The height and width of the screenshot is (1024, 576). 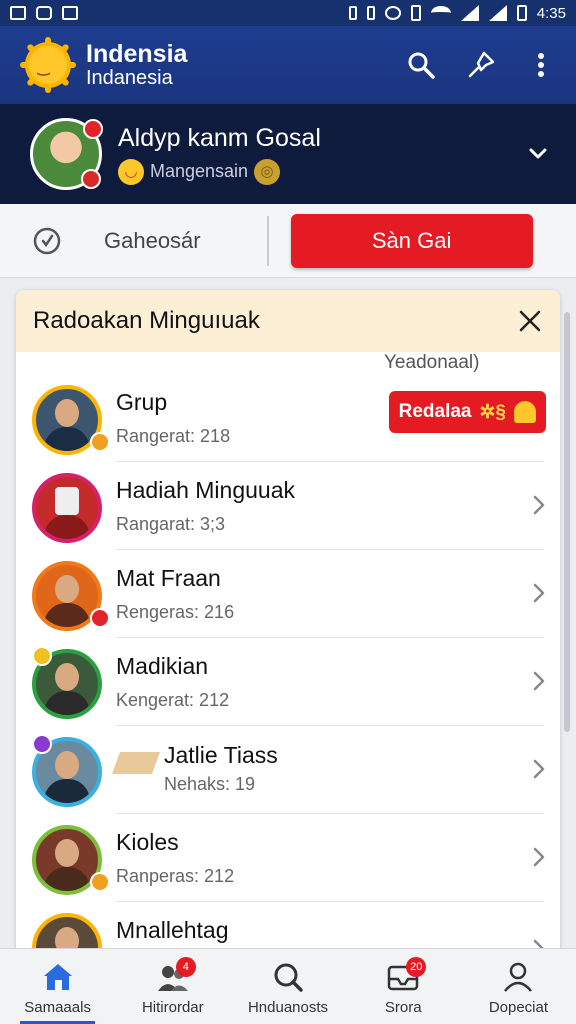 What do you see at coordinates (525, 412) in the screenshot?
I see `bell-icon` at bounding box center [525, 412].